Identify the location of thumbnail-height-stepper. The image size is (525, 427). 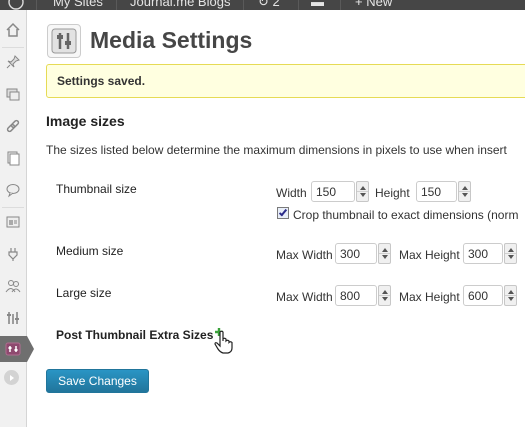
(464, 191).